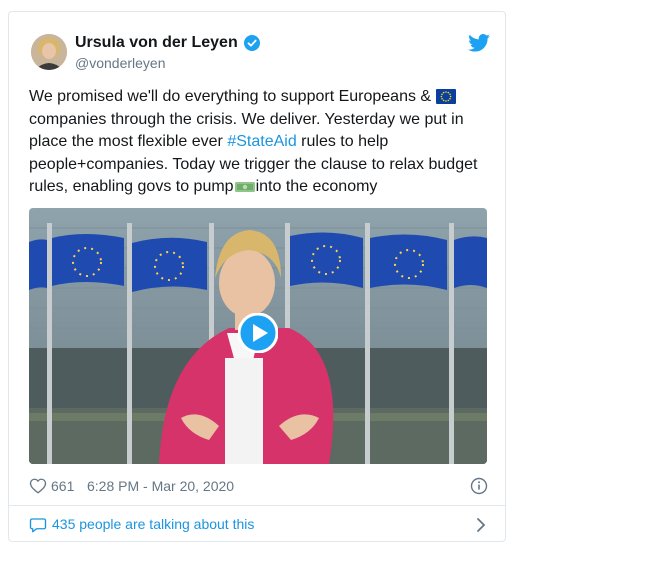  Describe the element at coordinates (120, 63) in the screenshot. I see `author-handle: @vonderleyen` at that location.